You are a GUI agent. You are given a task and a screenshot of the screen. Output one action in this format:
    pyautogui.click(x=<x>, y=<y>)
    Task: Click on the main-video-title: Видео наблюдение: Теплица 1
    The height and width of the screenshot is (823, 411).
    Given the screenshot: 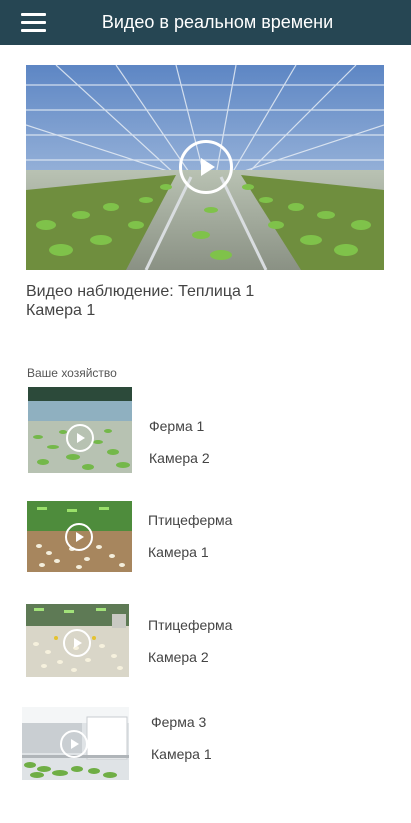 What is the action you would take?
    pyautogui.click(x=140, y=291)
    